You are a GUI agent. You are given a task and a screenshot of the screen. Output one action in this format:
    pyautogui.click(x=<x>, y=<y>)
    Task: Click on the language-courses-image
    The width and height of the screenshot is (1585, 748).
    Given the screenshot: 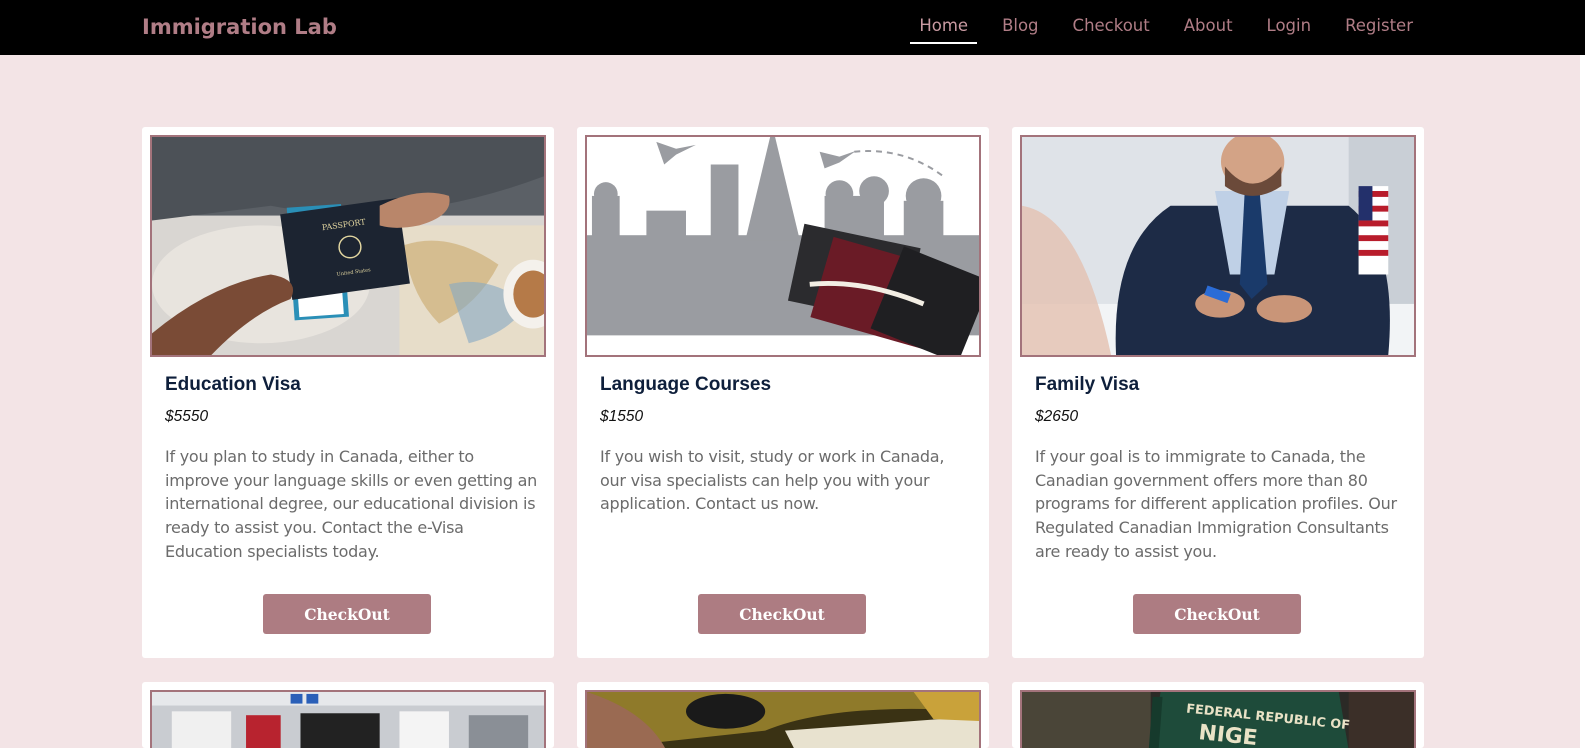 What is the action you would take?
    pyautogui.click(x=783, y=246)
    